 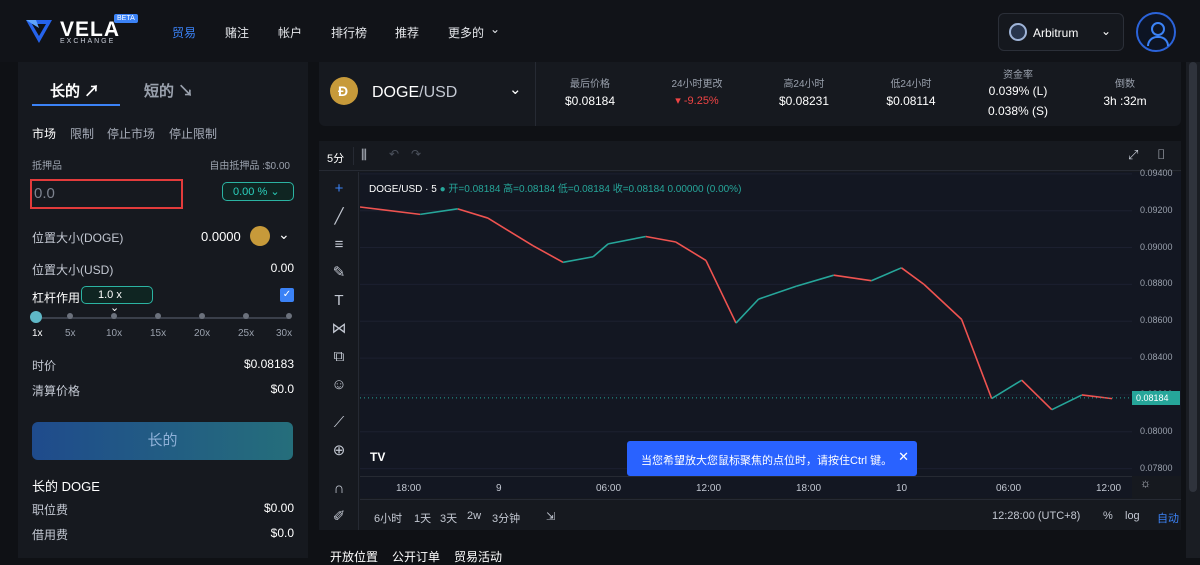 What do you see at coordinates (237, 32) in the screenshot?
I see `nav-stake: 赌注` at bounding box center [237, 32].